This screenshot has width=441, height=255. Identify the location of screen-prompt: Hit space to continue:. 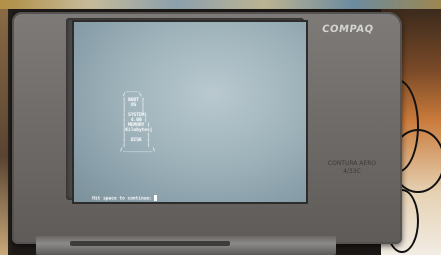
(116, 196).